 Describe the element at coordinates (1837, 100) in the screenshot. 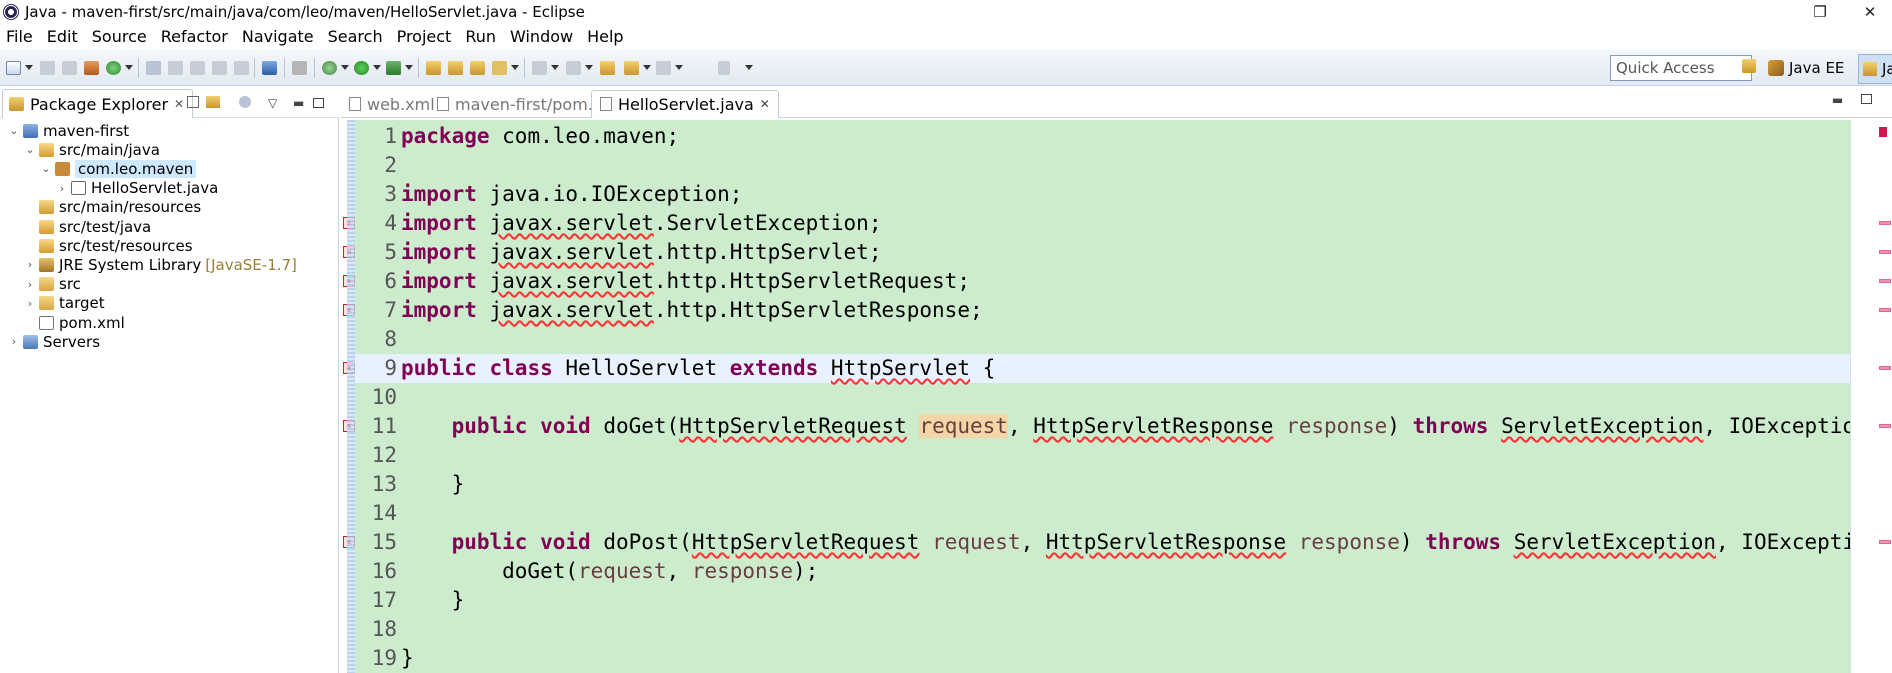

I see `minimize-editor-icon: ▬` at that location.